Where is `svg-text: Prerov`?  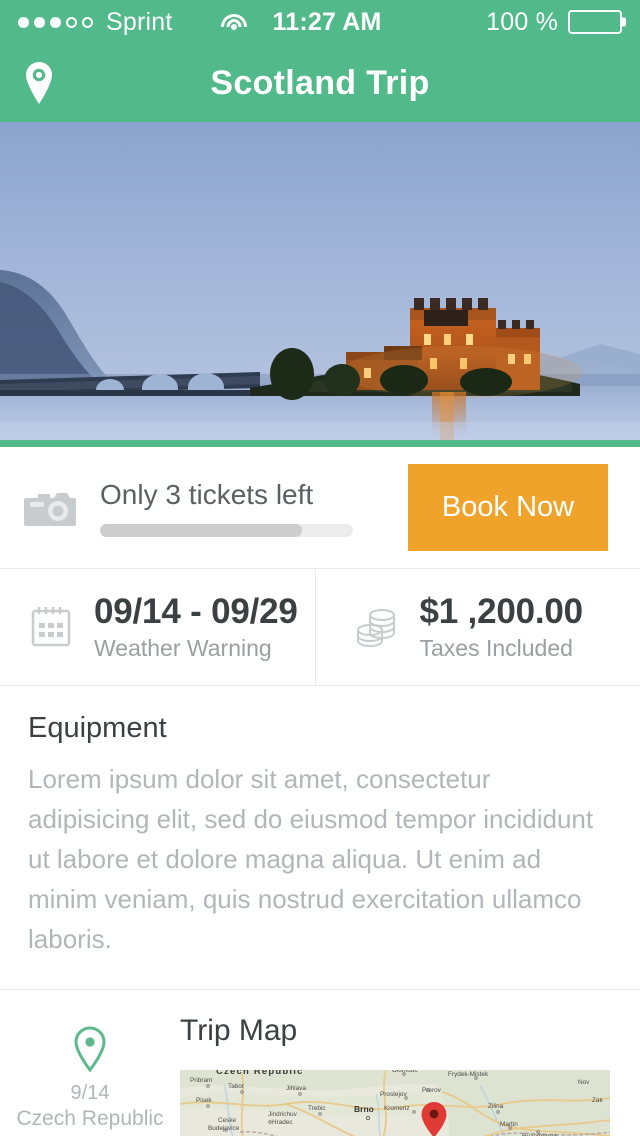 svg-text: Prerov is located at coordinates (432, 1090).